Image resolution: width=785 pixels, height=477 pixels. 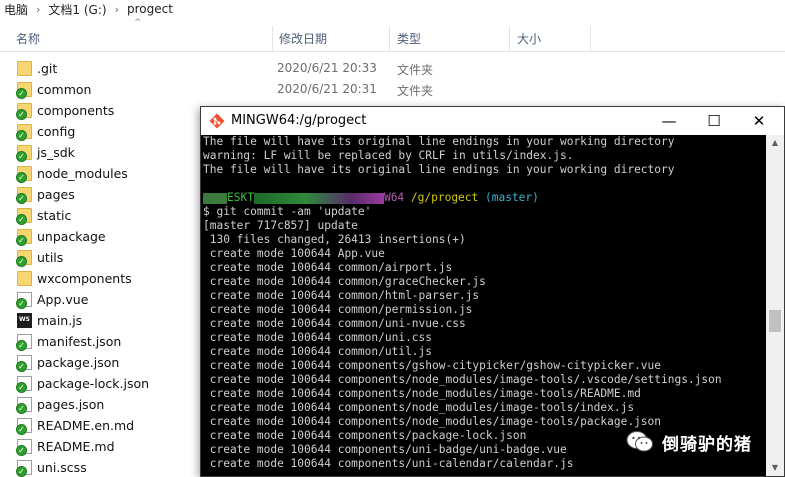 What do you see at coordinates (62, 467) in the screenshot?
I see `file-name: uni.scss` at bounding box center [62, 467].